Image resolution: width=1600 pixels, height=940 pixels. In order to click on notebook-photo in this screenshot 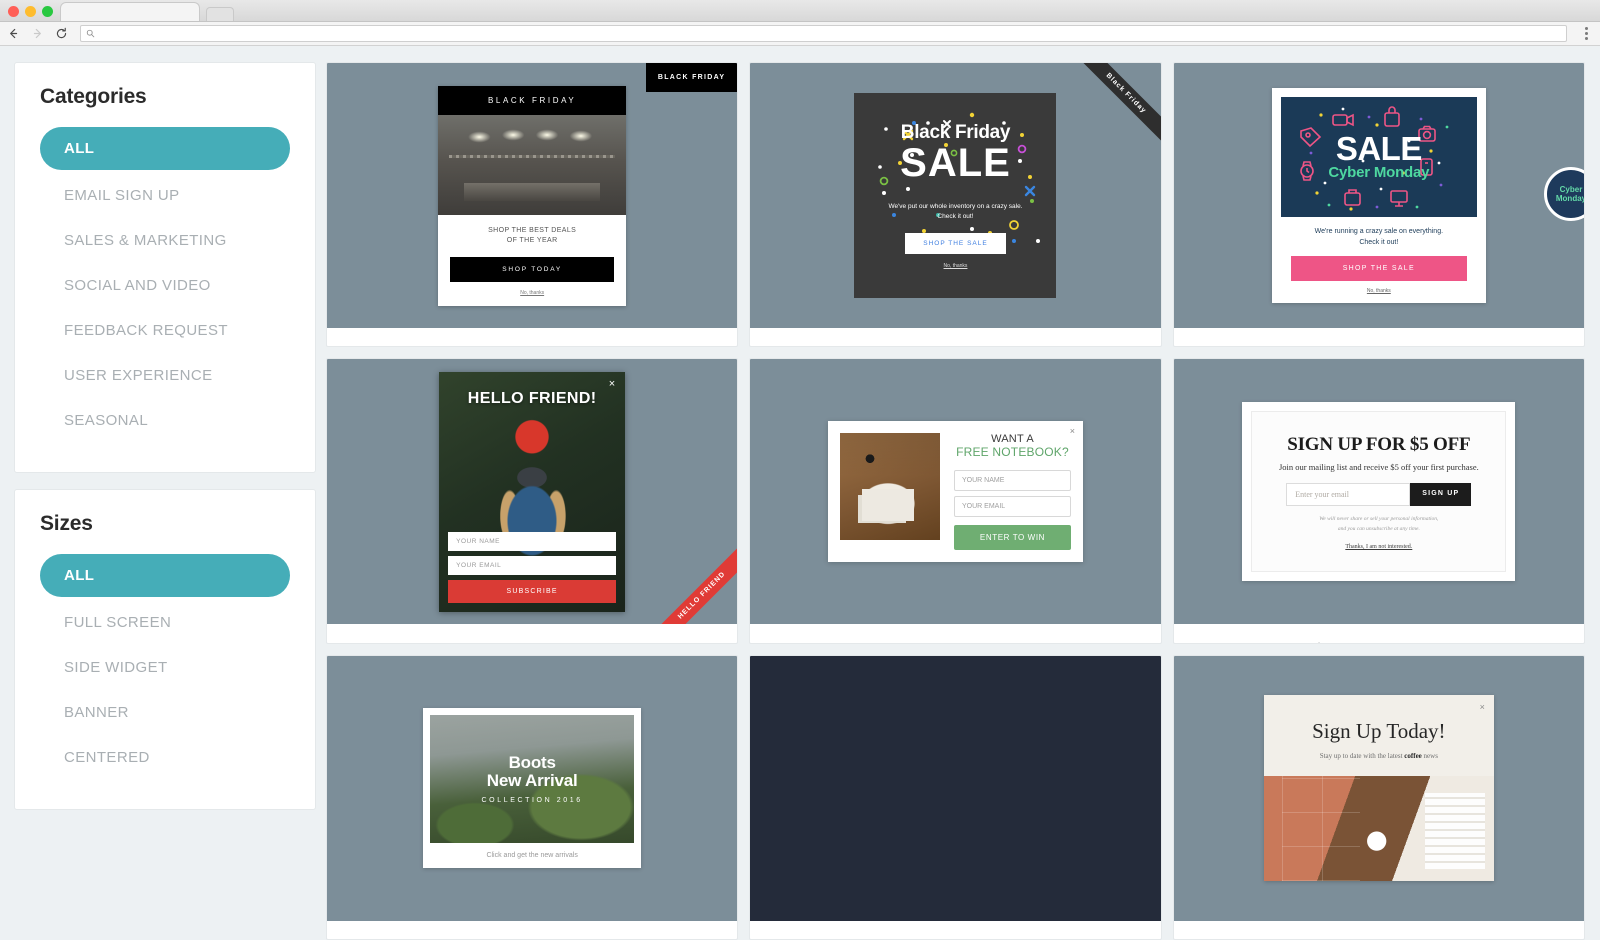, I will do `click(889, 487)`.